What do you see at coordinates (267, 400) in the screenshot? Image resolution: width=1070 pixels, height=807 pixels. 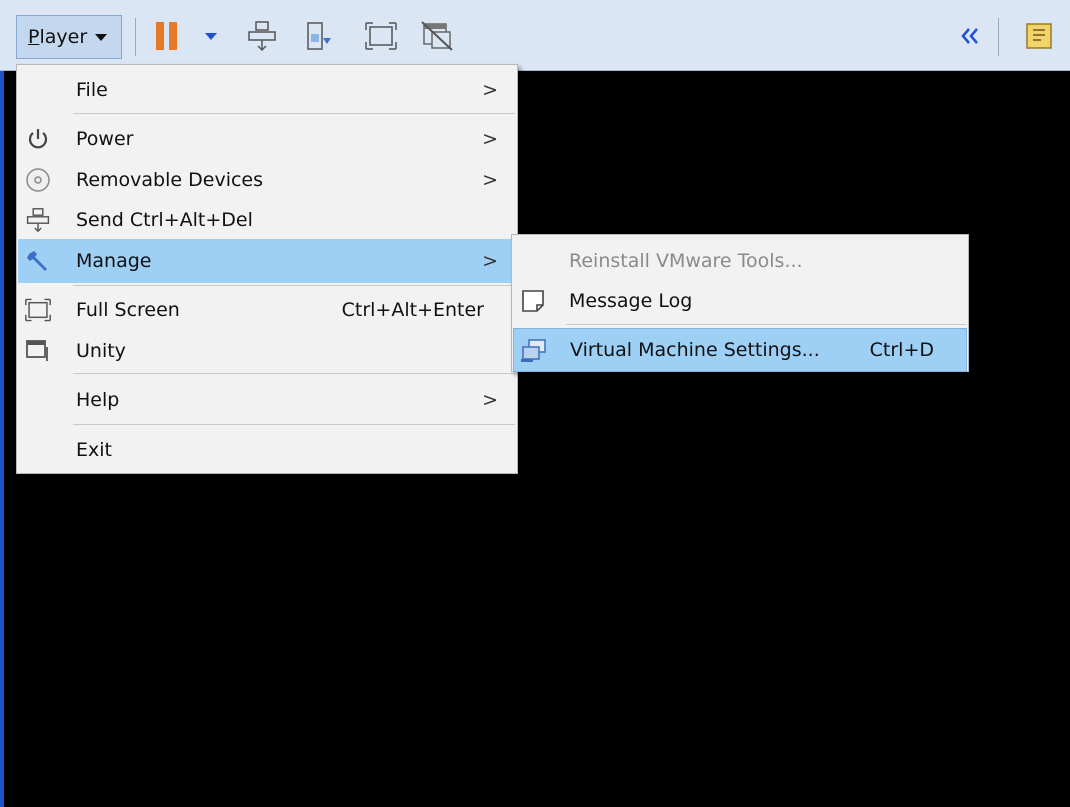 I see `menu-item-help: Help >` at bounding box center [267, 400].